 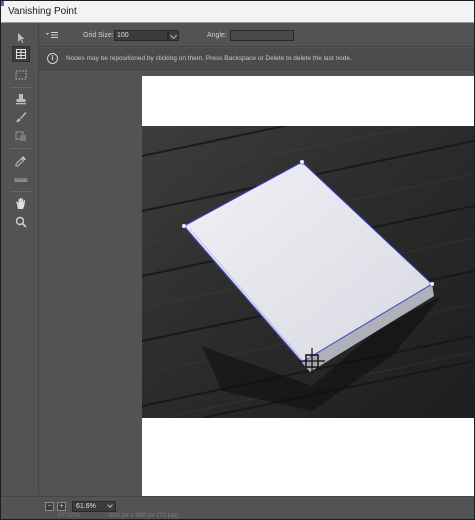 I want to click on stamp-icon, so click(x=21, y=99).